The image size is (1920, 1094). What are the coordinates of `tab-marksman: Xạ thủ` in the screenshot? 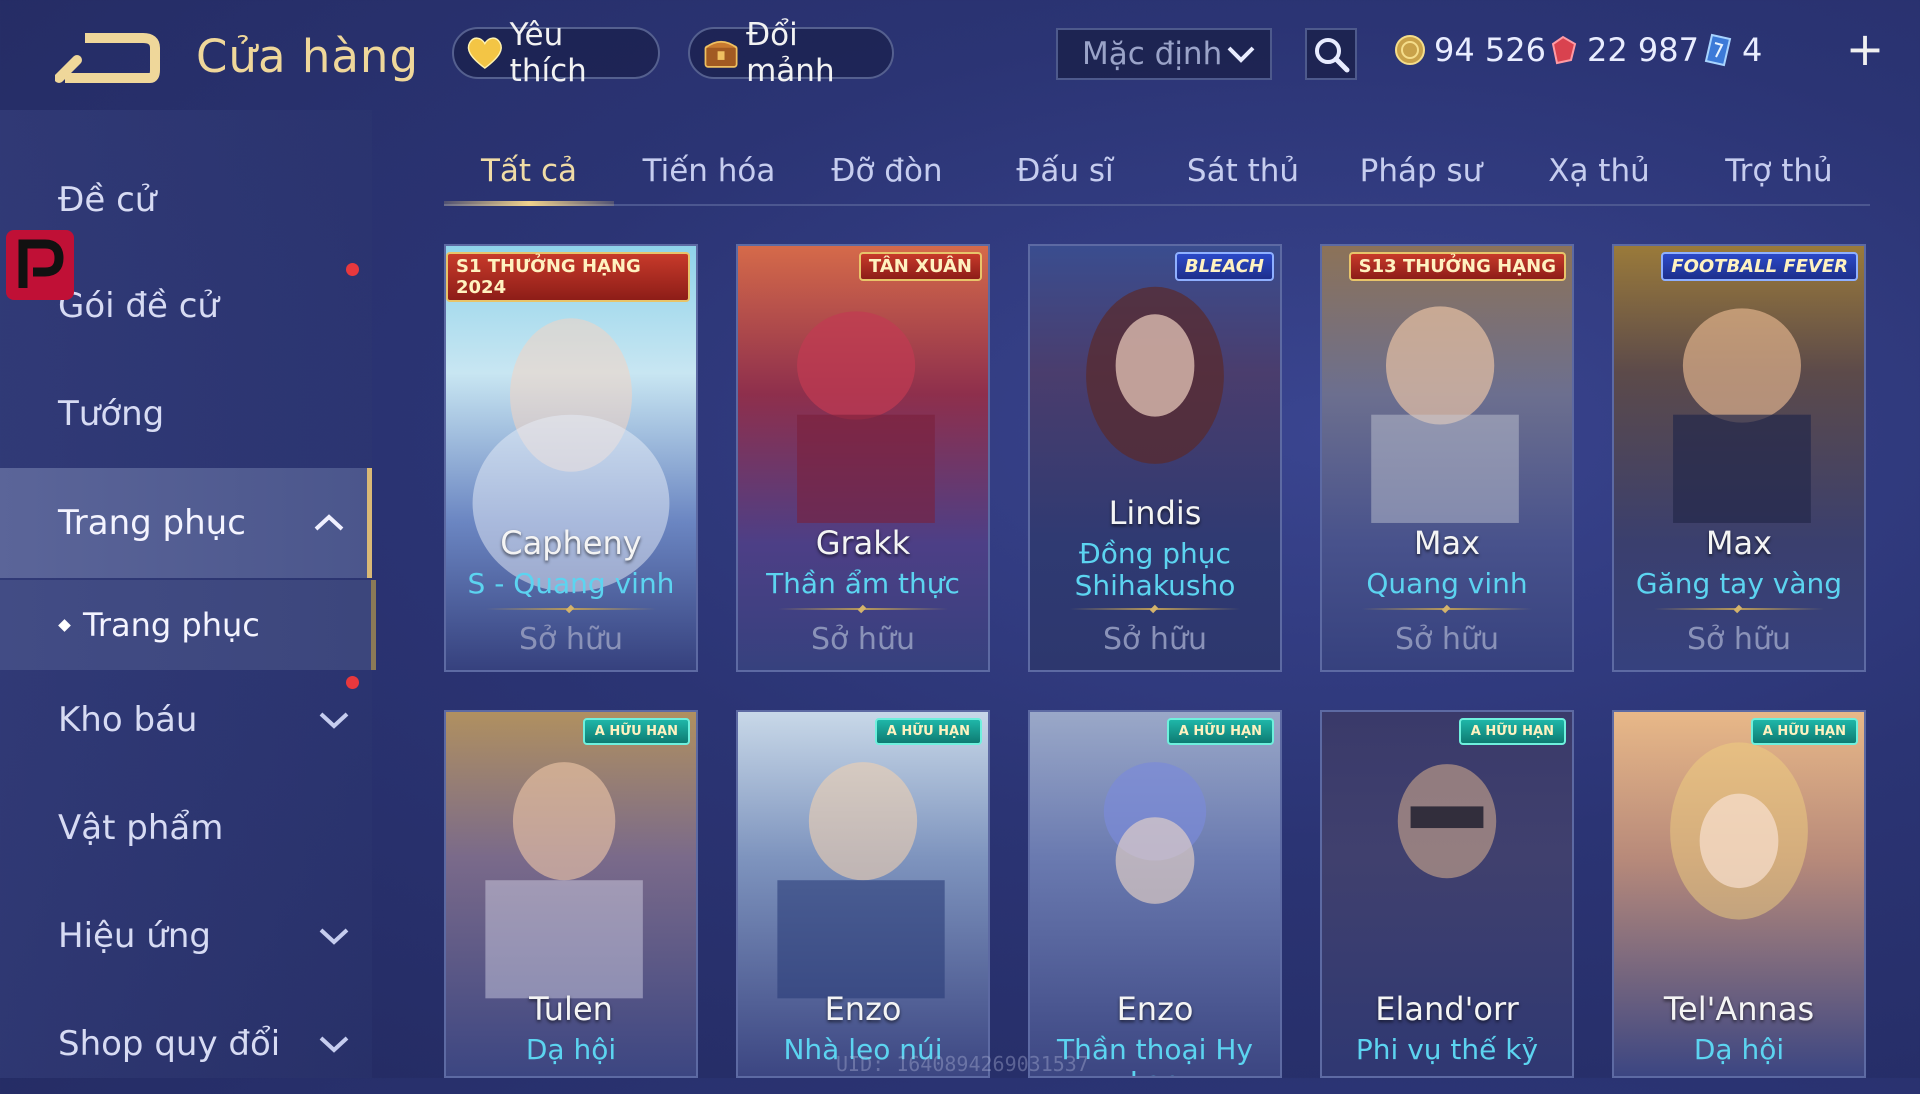 It's located at (1599, 171).